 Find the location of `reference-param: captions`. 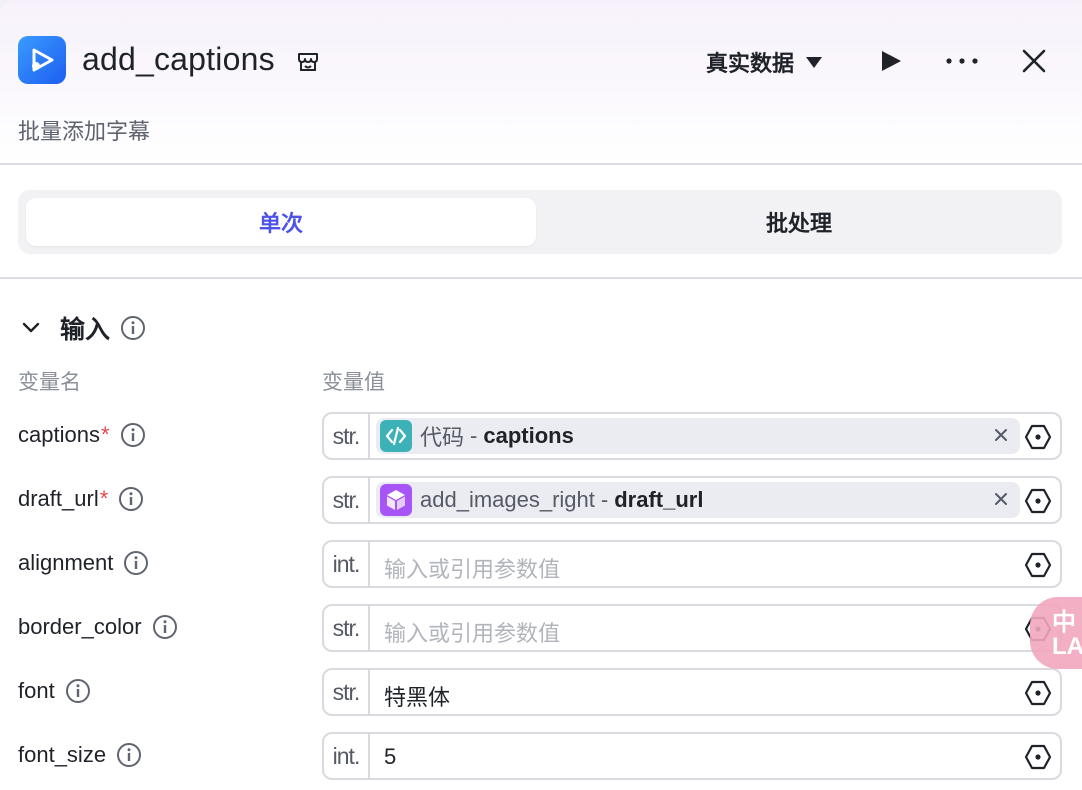

reference-param: captions is located at coordinates (528, 435).